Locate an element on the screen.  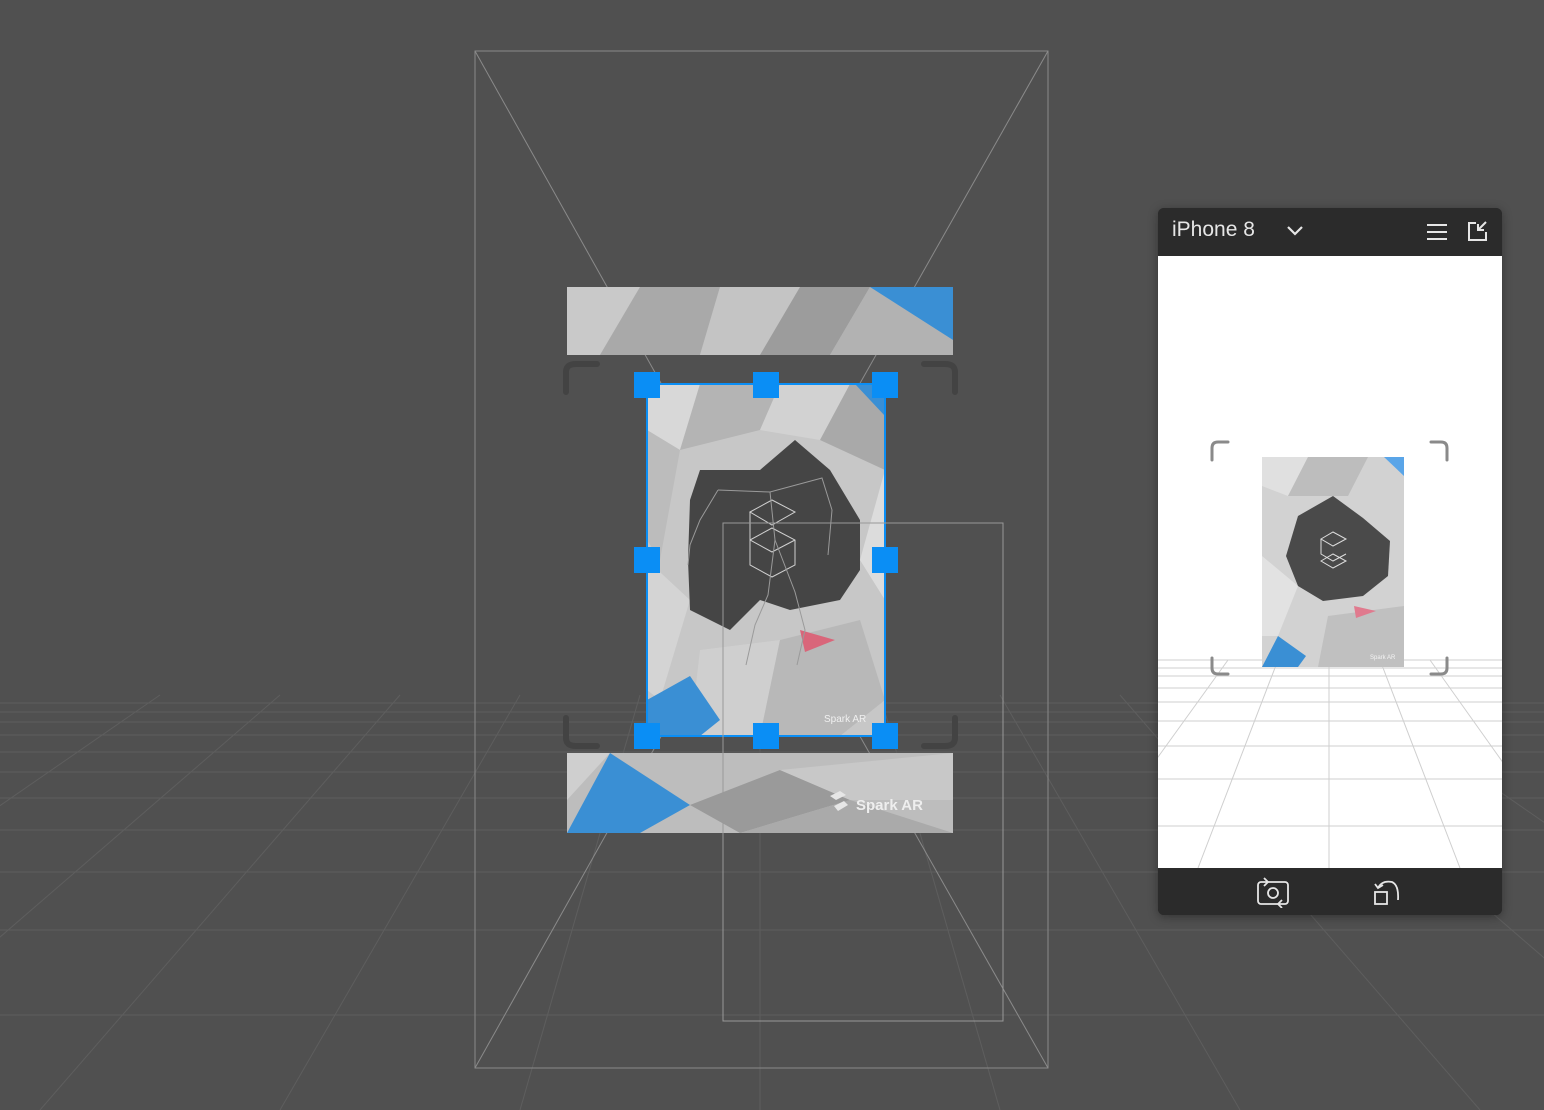
resize-handle-top-left is located at coordinates (647, 385).